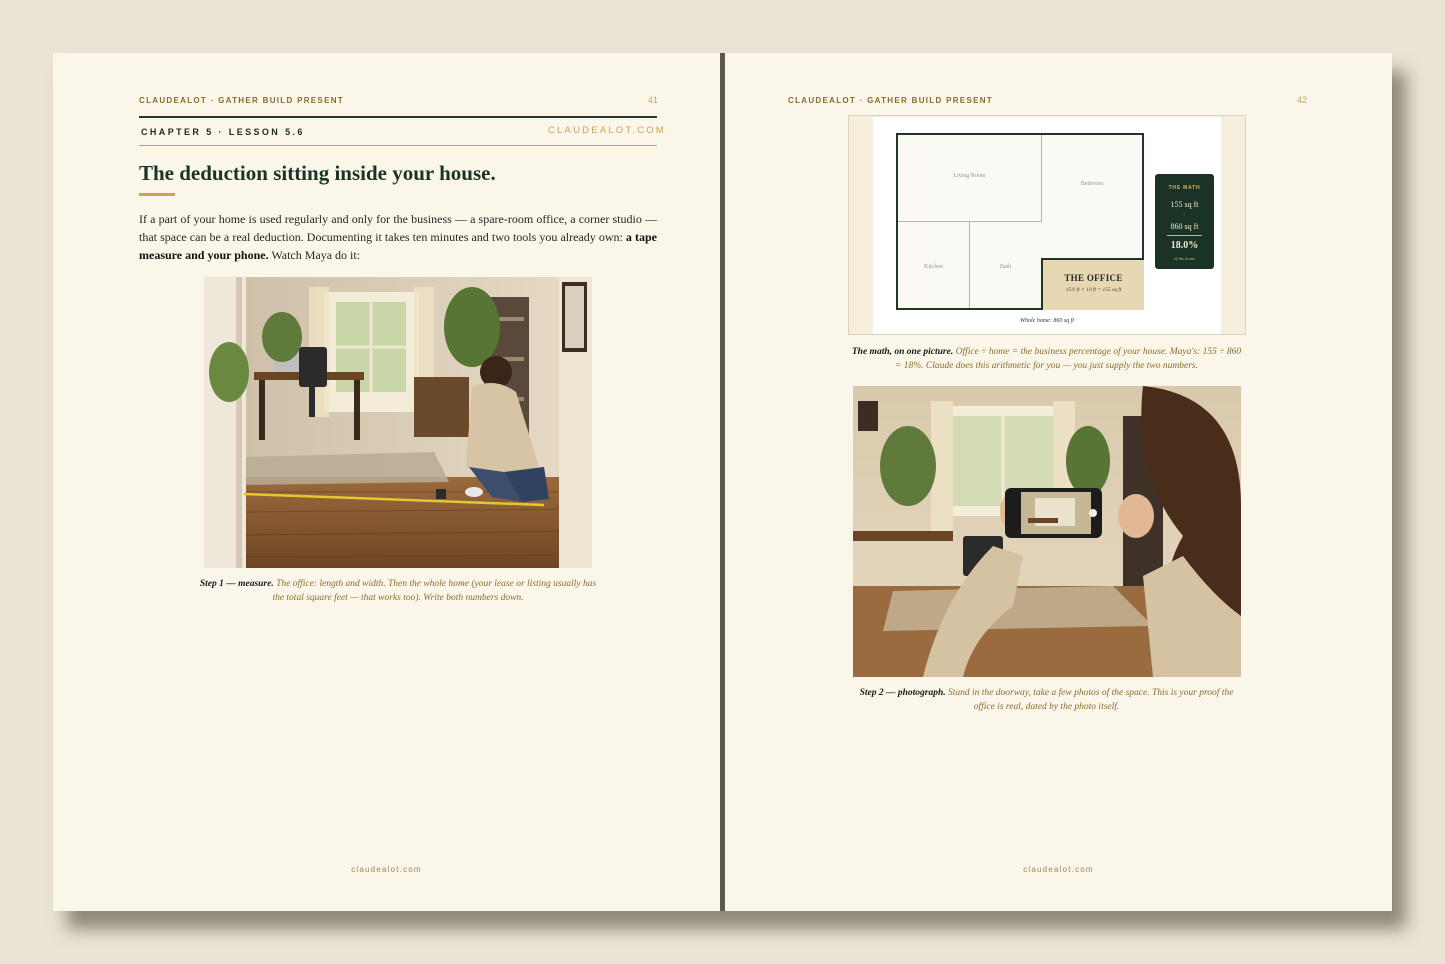 The image size is (1445, 964). I want to click on chapter-rule, so click(398, 145).